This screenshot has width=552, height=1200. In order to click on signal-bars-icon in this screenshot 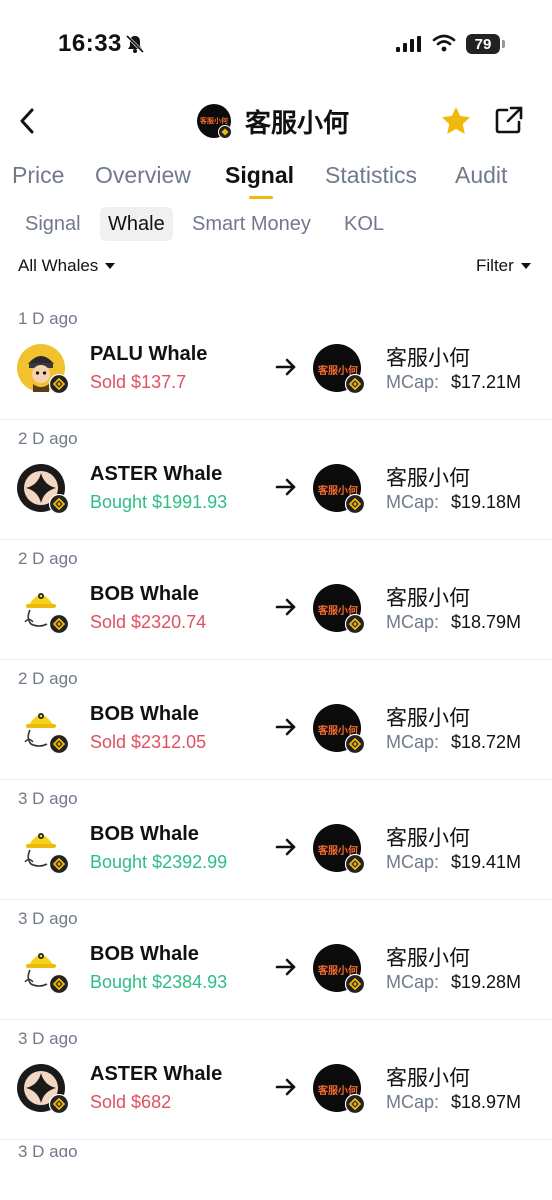, I will do `click(408, 44)`.